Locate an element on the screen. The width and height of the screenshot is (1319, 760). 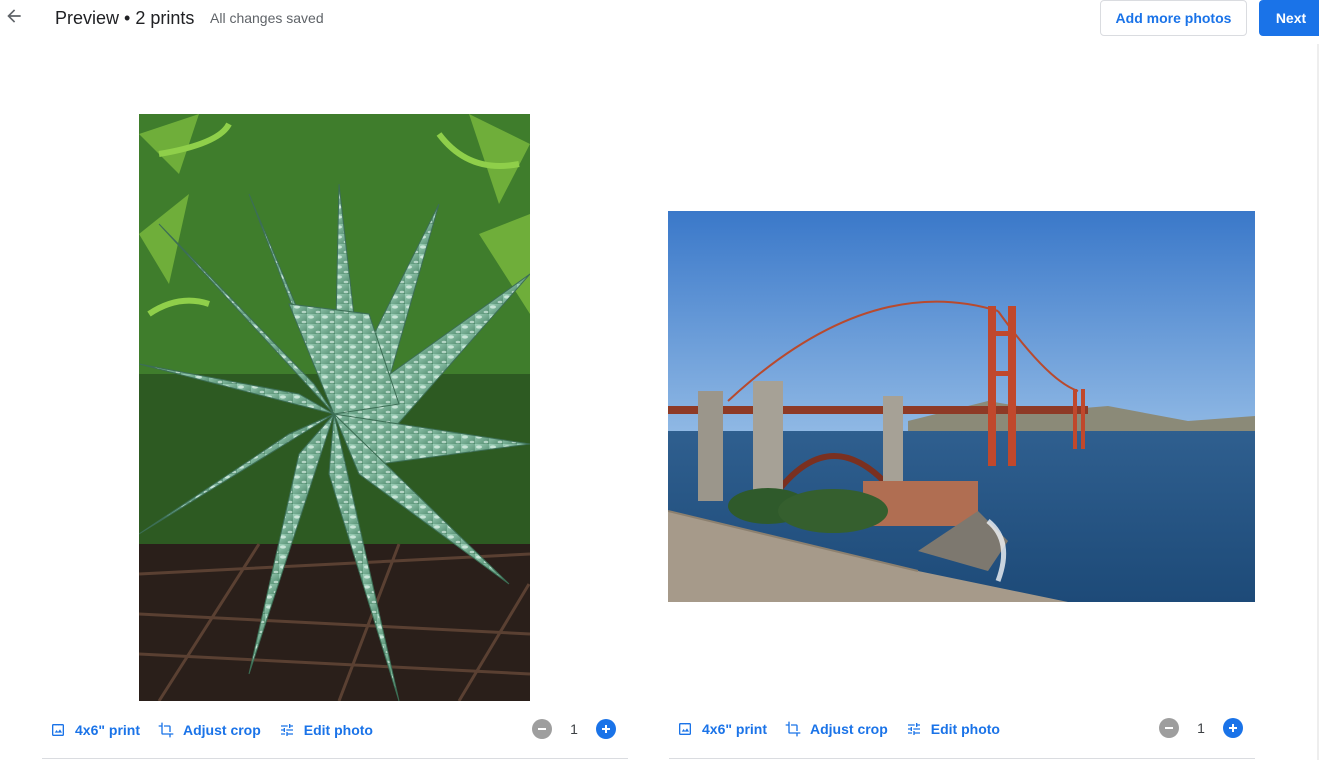
arrow-back-icon is located at coordinates (14, 18).